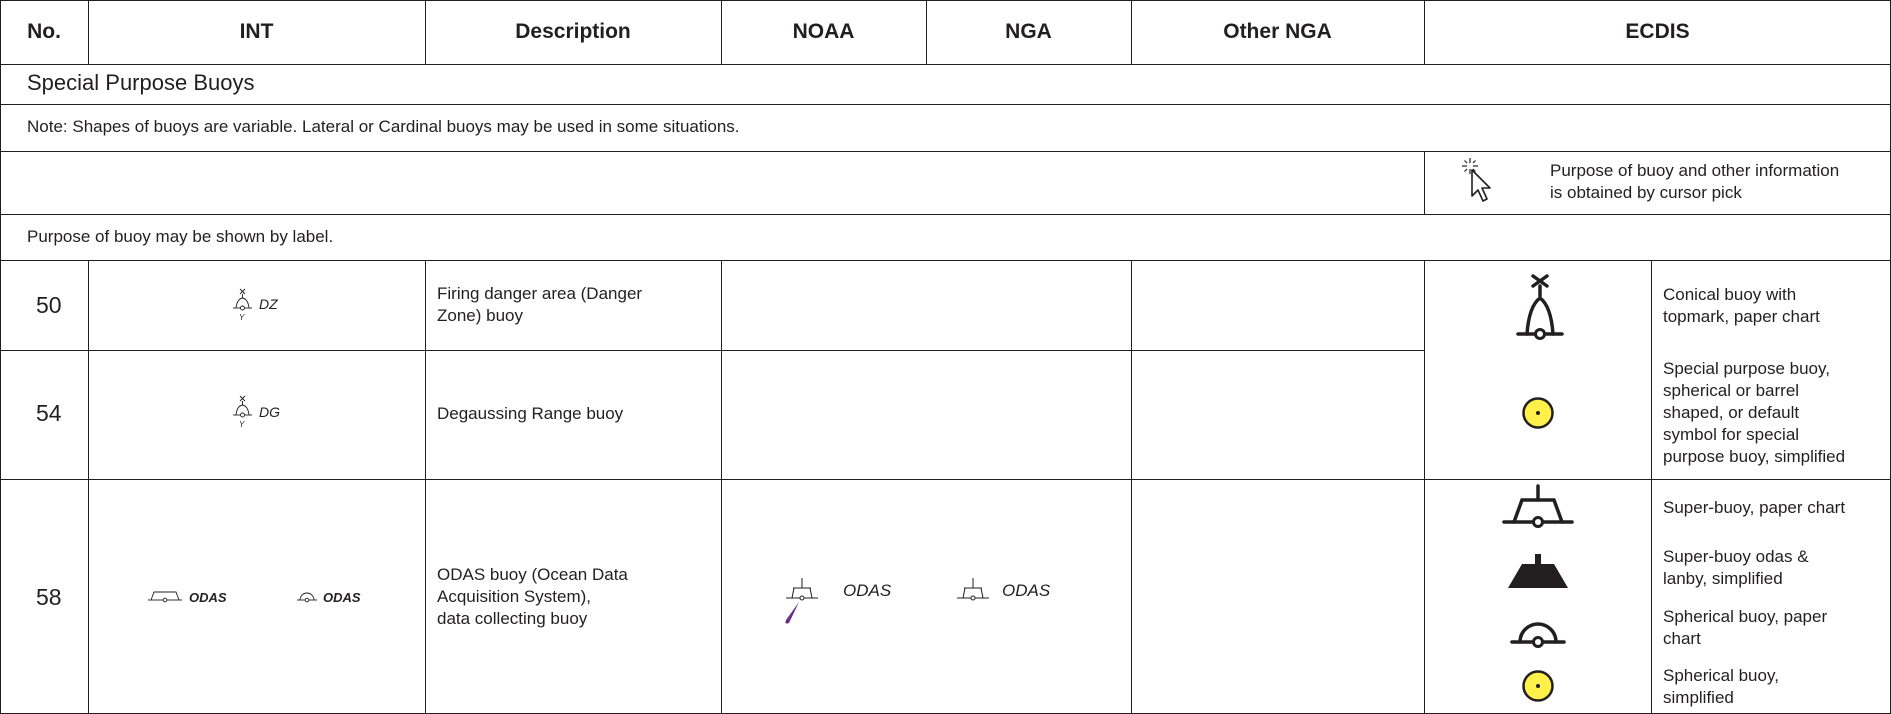 This screenshot has width=1891, height=714. What do you see at coordinates (540, 293) in the screenshot?
I see `row-50-description-line1: Firing danger area (Danger` at bounding box center [540, 293].